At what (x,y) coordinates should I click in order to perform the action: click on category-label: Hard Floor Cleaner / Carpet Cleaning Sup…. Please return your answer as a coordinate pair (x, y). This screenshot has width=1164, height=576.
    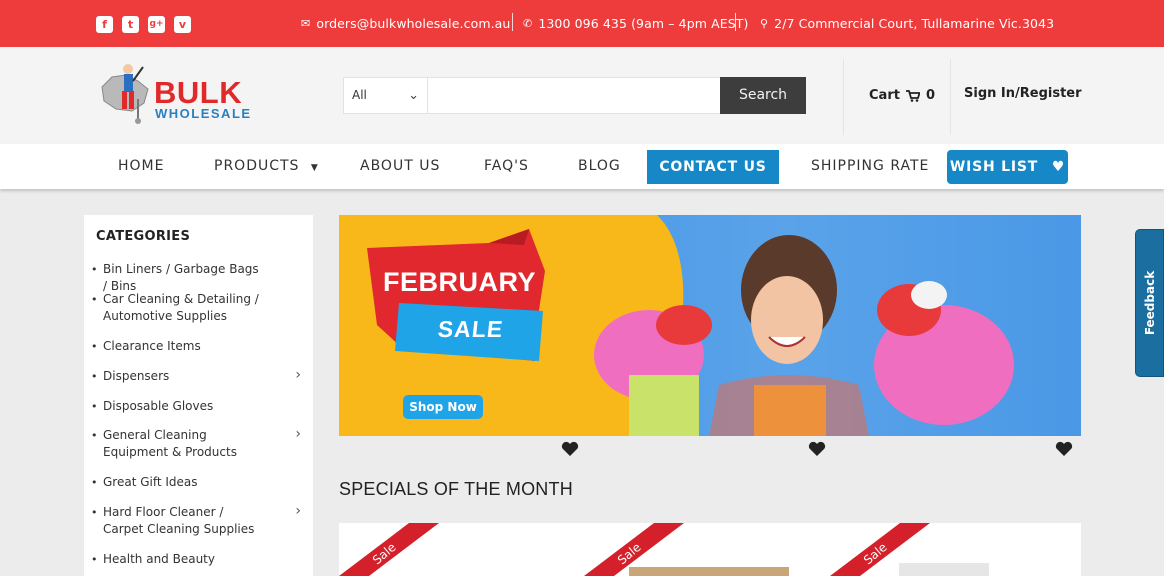
    Looking at the image, I should click on (179, 520).